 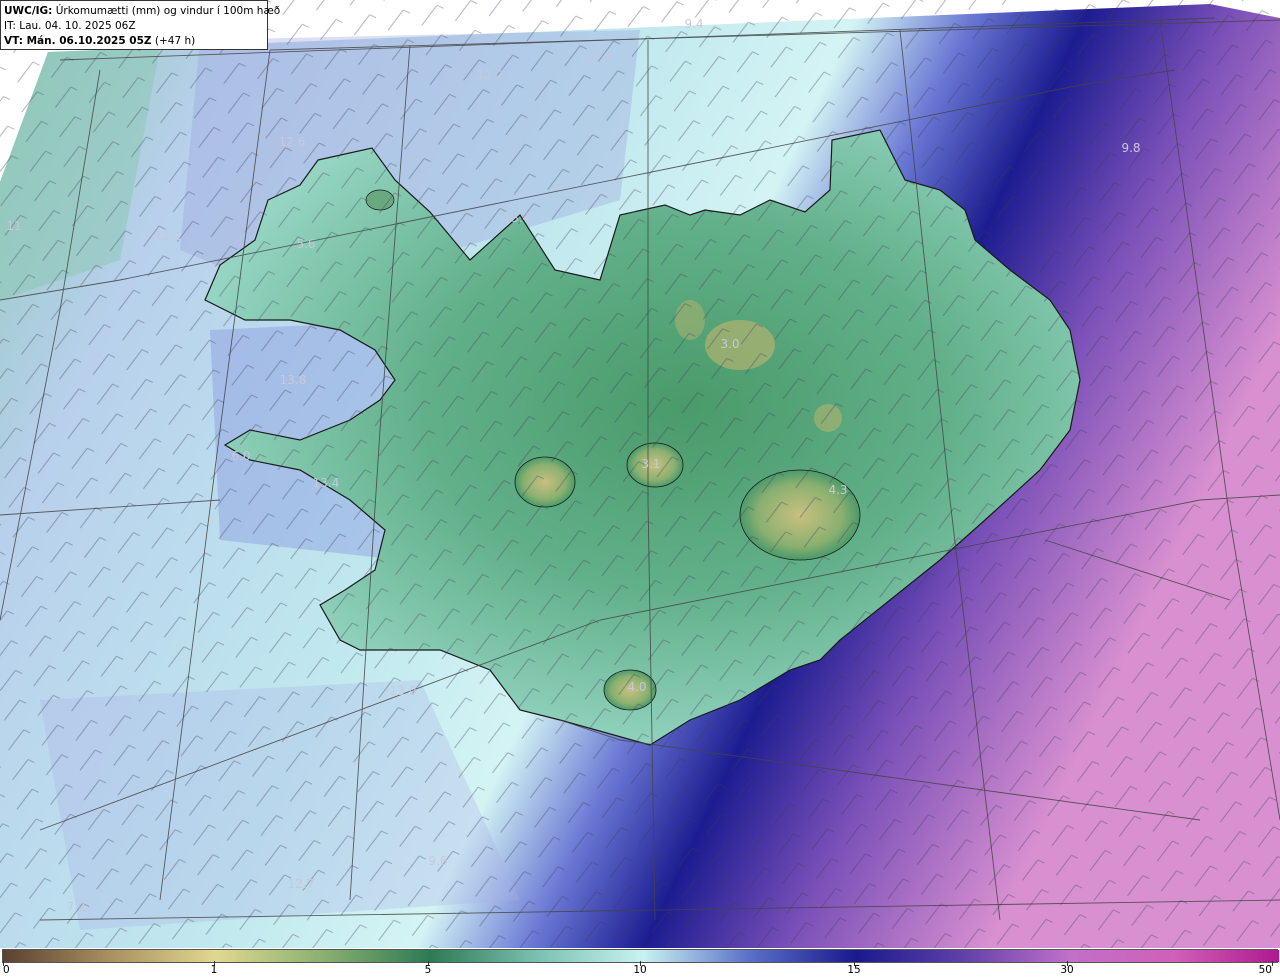 What do you see at coordinates (650, 464) in the screenshot?
I see `map-value-label: 3.1` at bounding box center [650, 464].